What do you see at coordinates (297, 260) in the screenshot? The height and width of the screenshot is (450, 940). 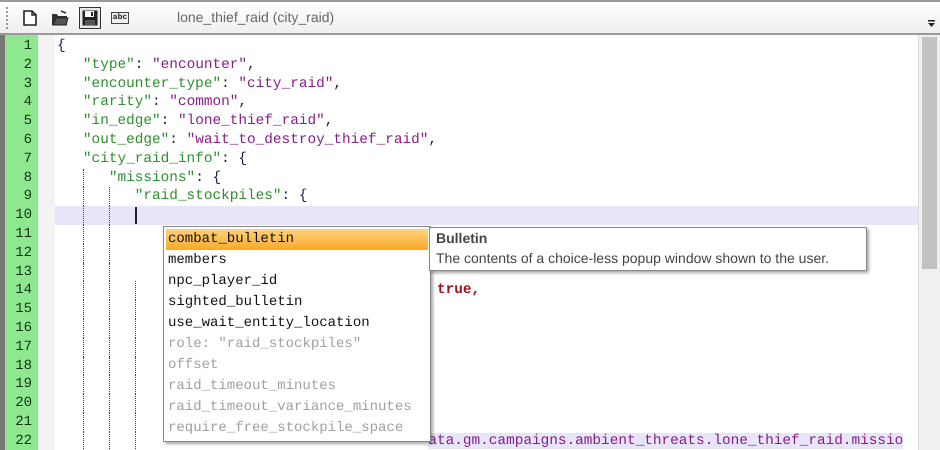 I see `completion-item: members` at bounding box center [297, 260].